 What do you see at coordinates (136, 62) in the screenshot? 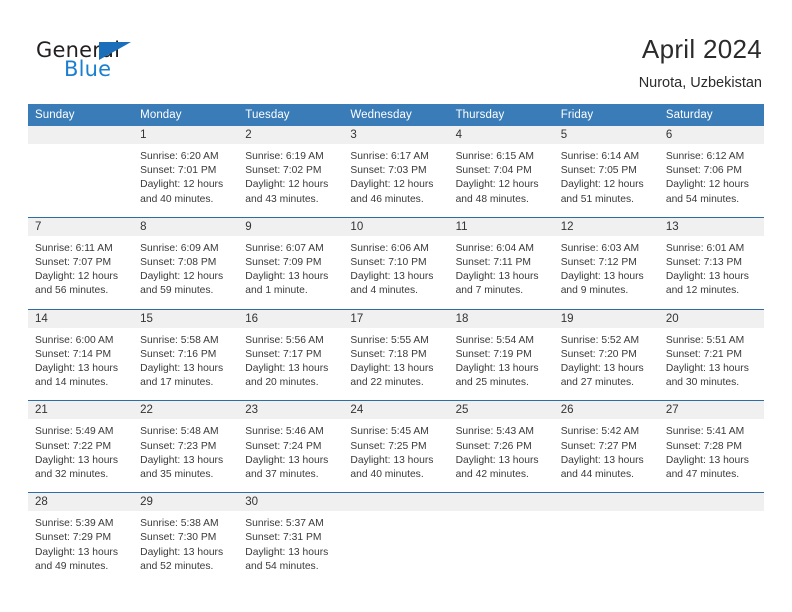
I see `general-blue-logo: General Blue` at bounding box center [136, 62].